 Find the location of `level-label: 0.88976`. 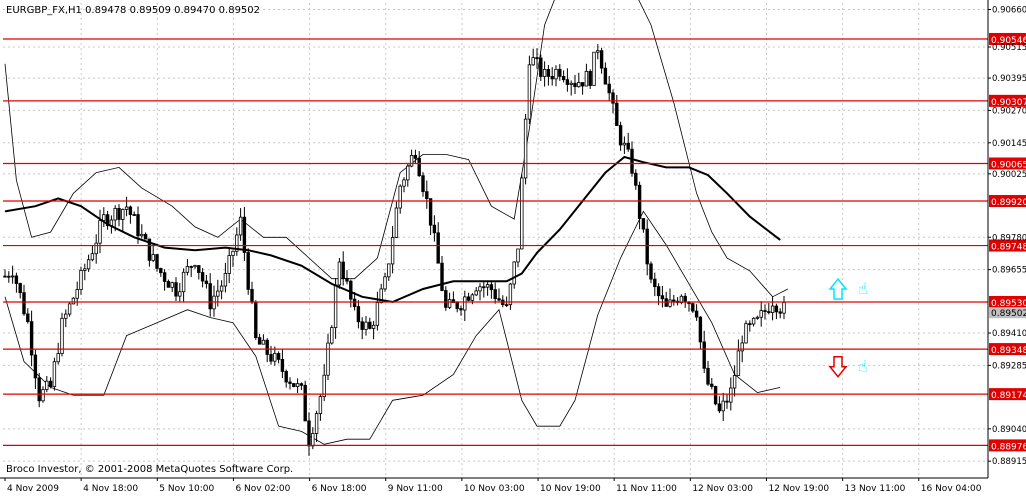

level-label: 0.88976 is located at coordinates (1008, 447).